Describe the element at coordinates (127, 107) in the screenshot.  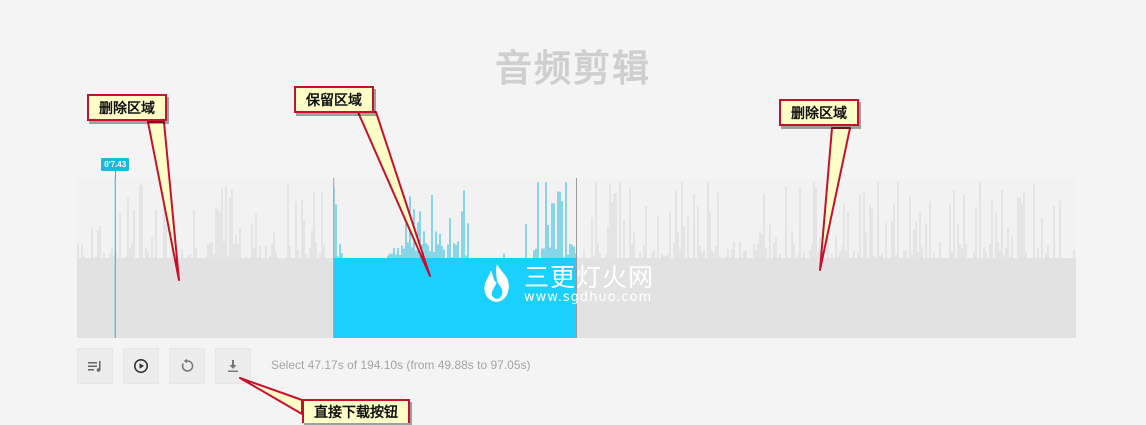
I see `callout-delete-left: 删除区域` at that location.